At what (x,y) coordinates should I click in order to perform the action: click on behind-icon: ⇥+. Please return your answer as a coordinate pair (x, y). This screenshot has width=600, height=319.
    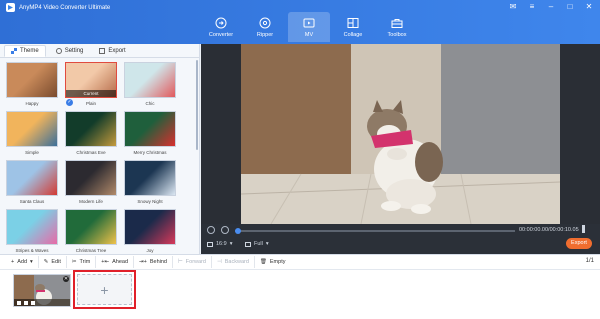
    Looking at the image, I should click on (143, 262).